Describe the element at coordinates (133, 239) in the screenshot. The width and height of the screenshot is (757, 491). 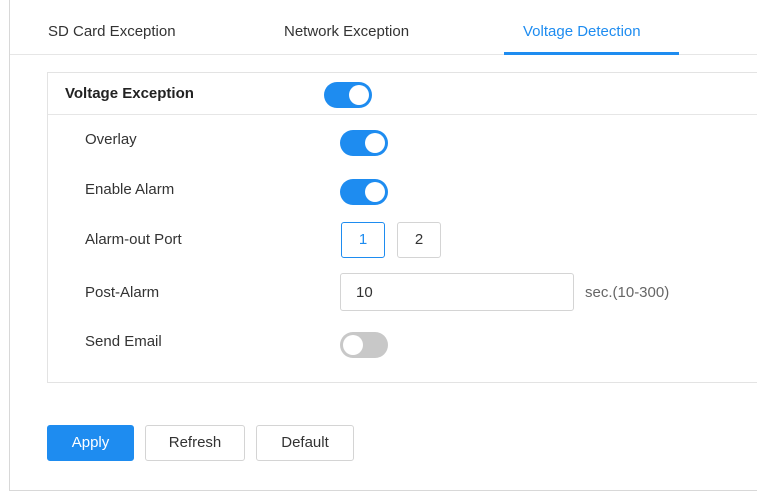
I see `alarm-out-port-label: Alarm-out Port` at that location.